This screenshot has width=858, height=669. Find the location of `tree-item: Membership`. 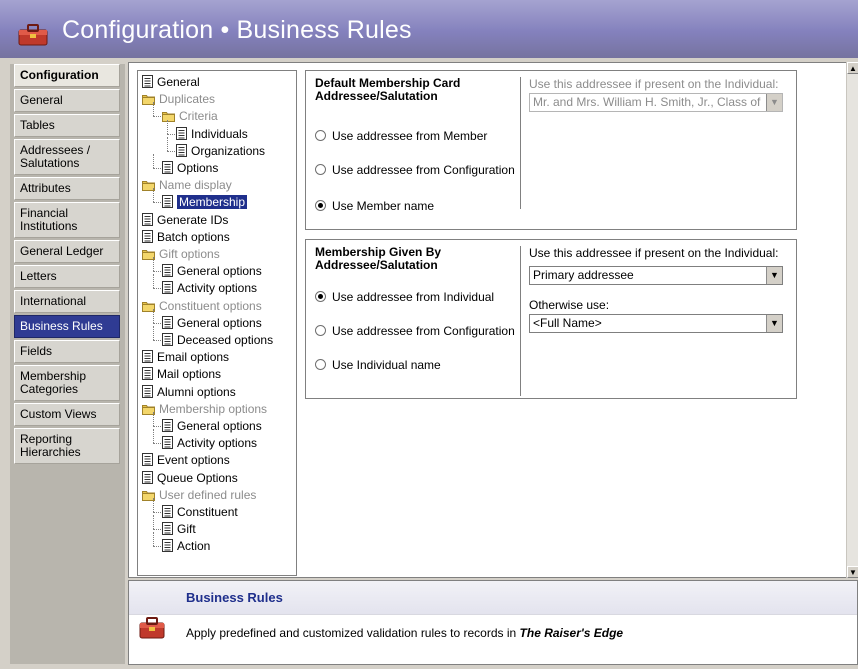

tree-item: Membership is located at coordinates (205, 202).